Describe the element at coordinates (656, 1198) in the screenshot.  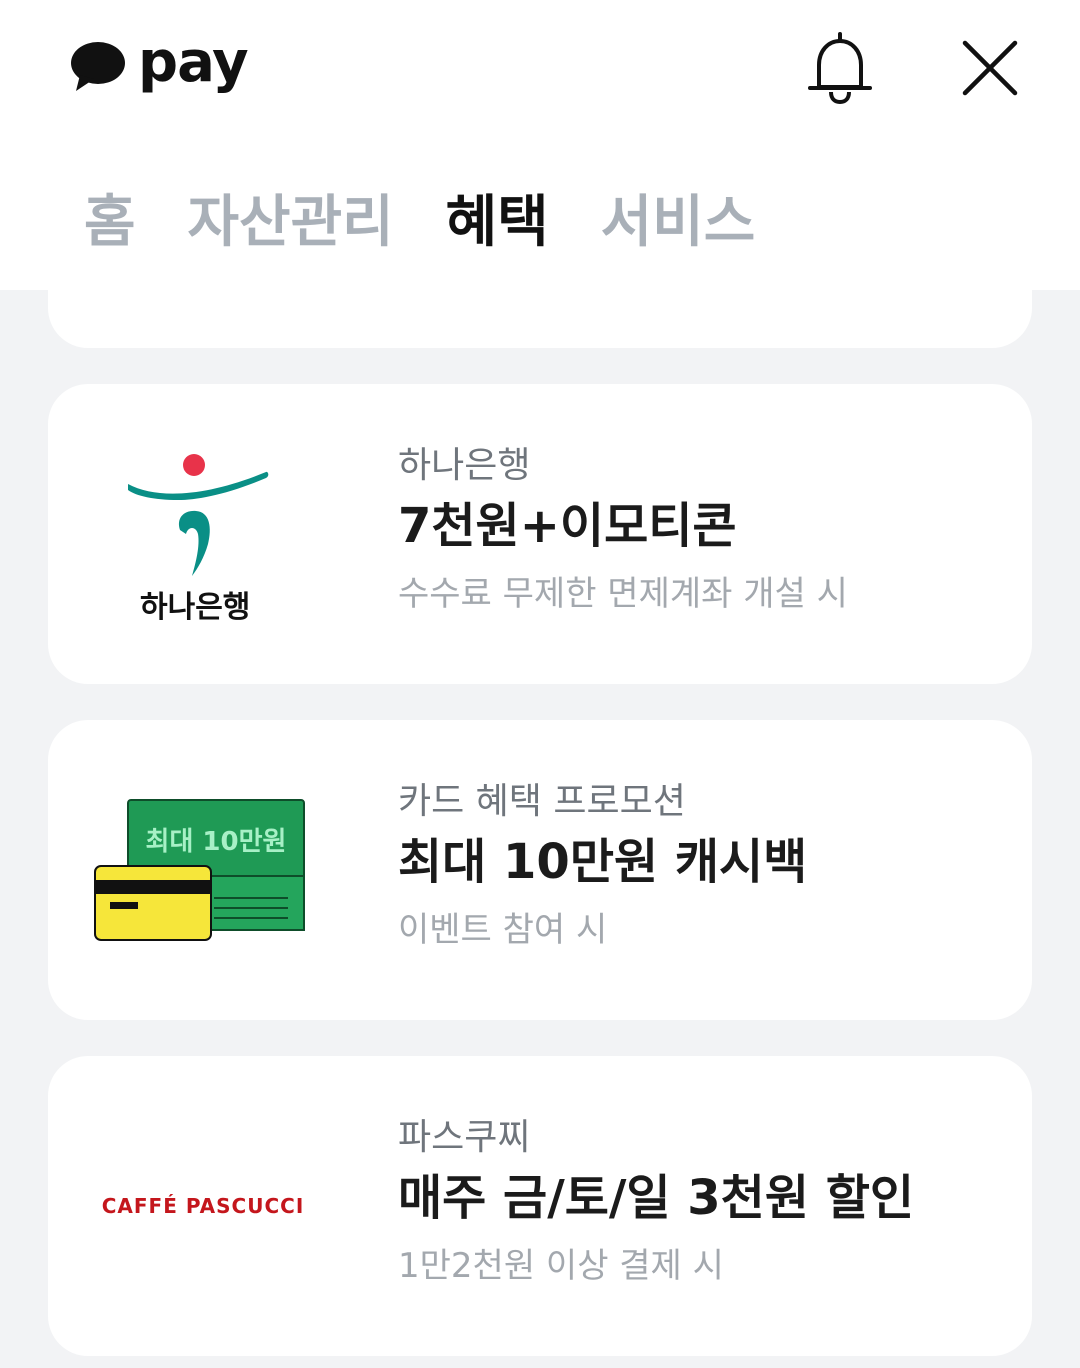
I see `benefit-title: 매주 금/토/일 3천원 할인` at that location.